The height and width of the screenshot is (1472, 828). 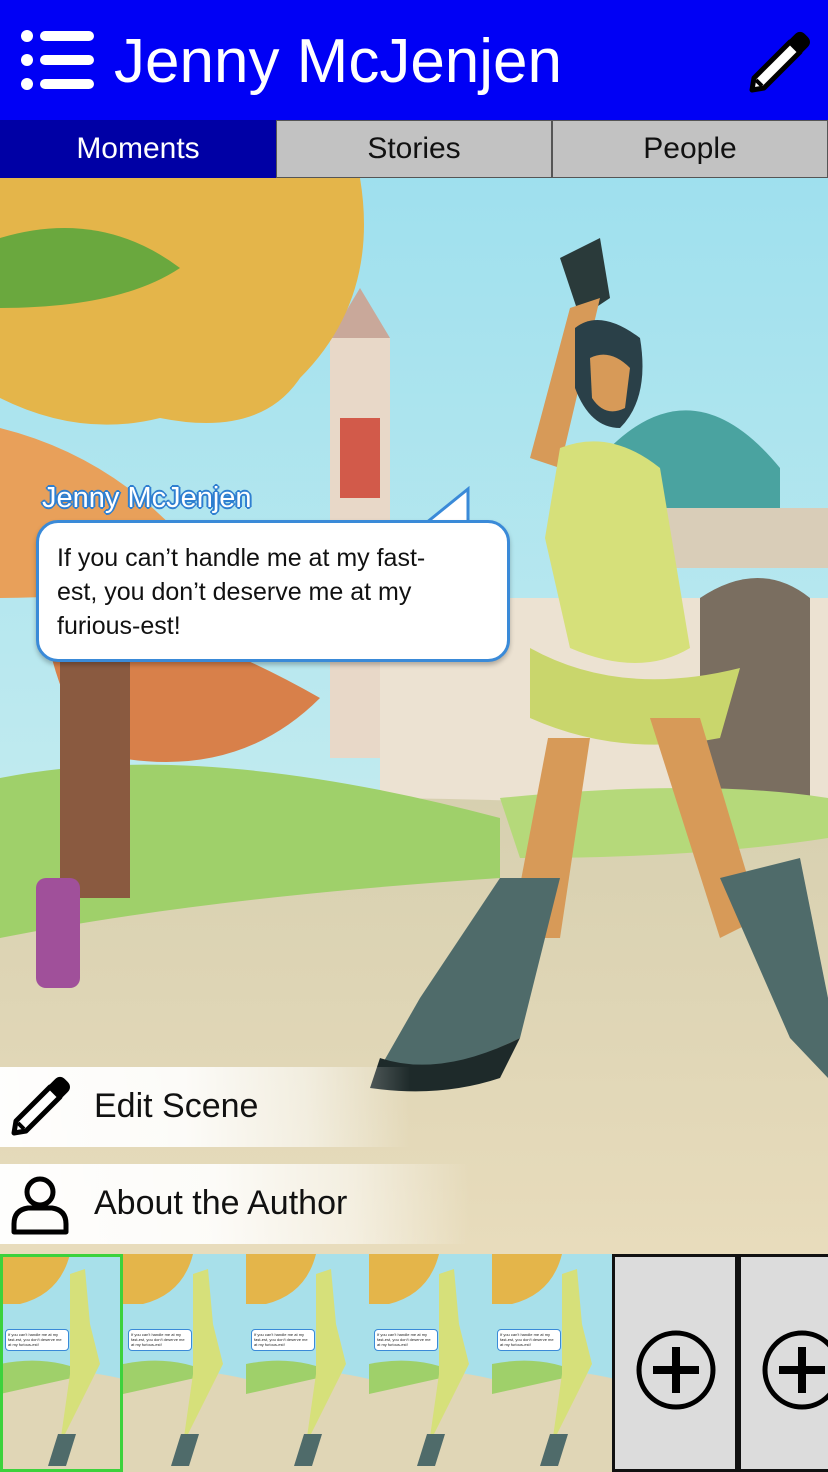 What do you see at coordinates (119, 626) in the screenshot?
I see `dialogue-line: furious-est!` at bounding box center [119, 626].